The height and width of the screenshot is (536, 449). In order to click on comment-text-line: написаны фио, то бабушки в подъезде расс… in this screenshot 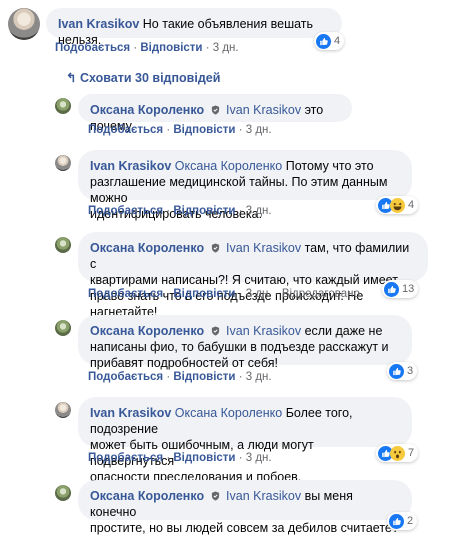, I will do `click(239, 347)`.